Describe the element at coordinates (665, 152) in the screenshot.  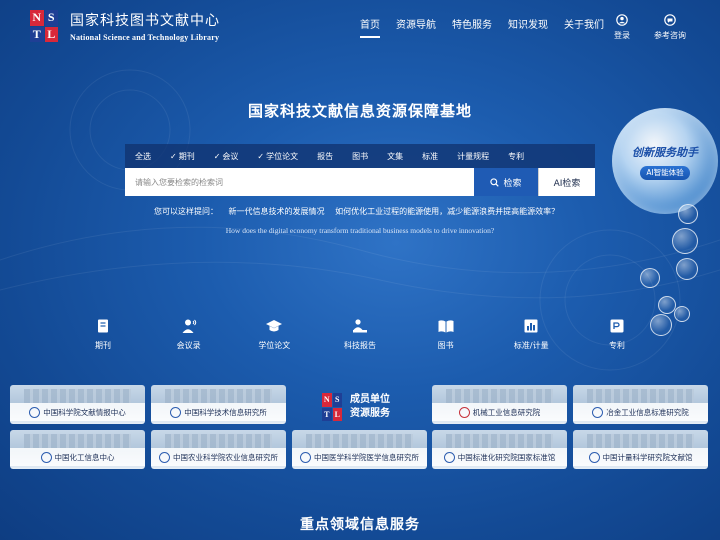
I see `assistant-title: 创新服务助手` at that location.